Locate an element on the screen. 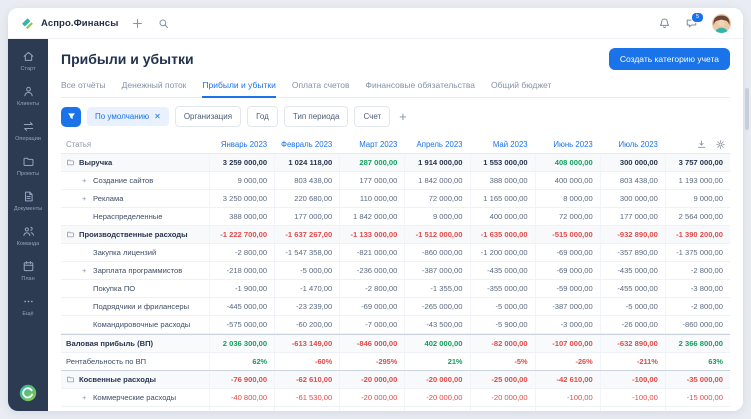 This screenshot has width=751, height=419. table-cell: -2 800,00 is located at coordinates (697, 270).